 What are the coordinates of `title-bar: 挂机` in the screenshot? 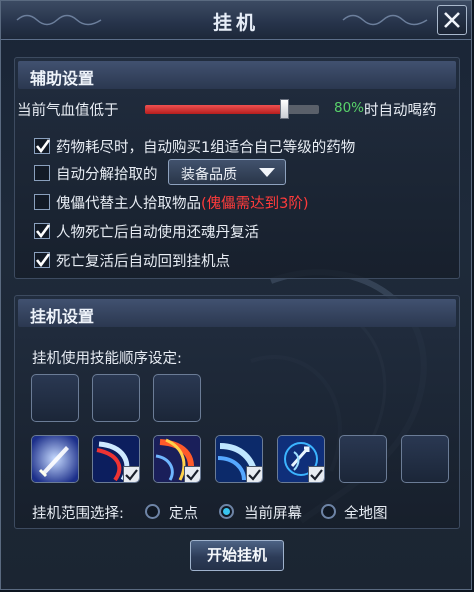 It's located at (236, 20).